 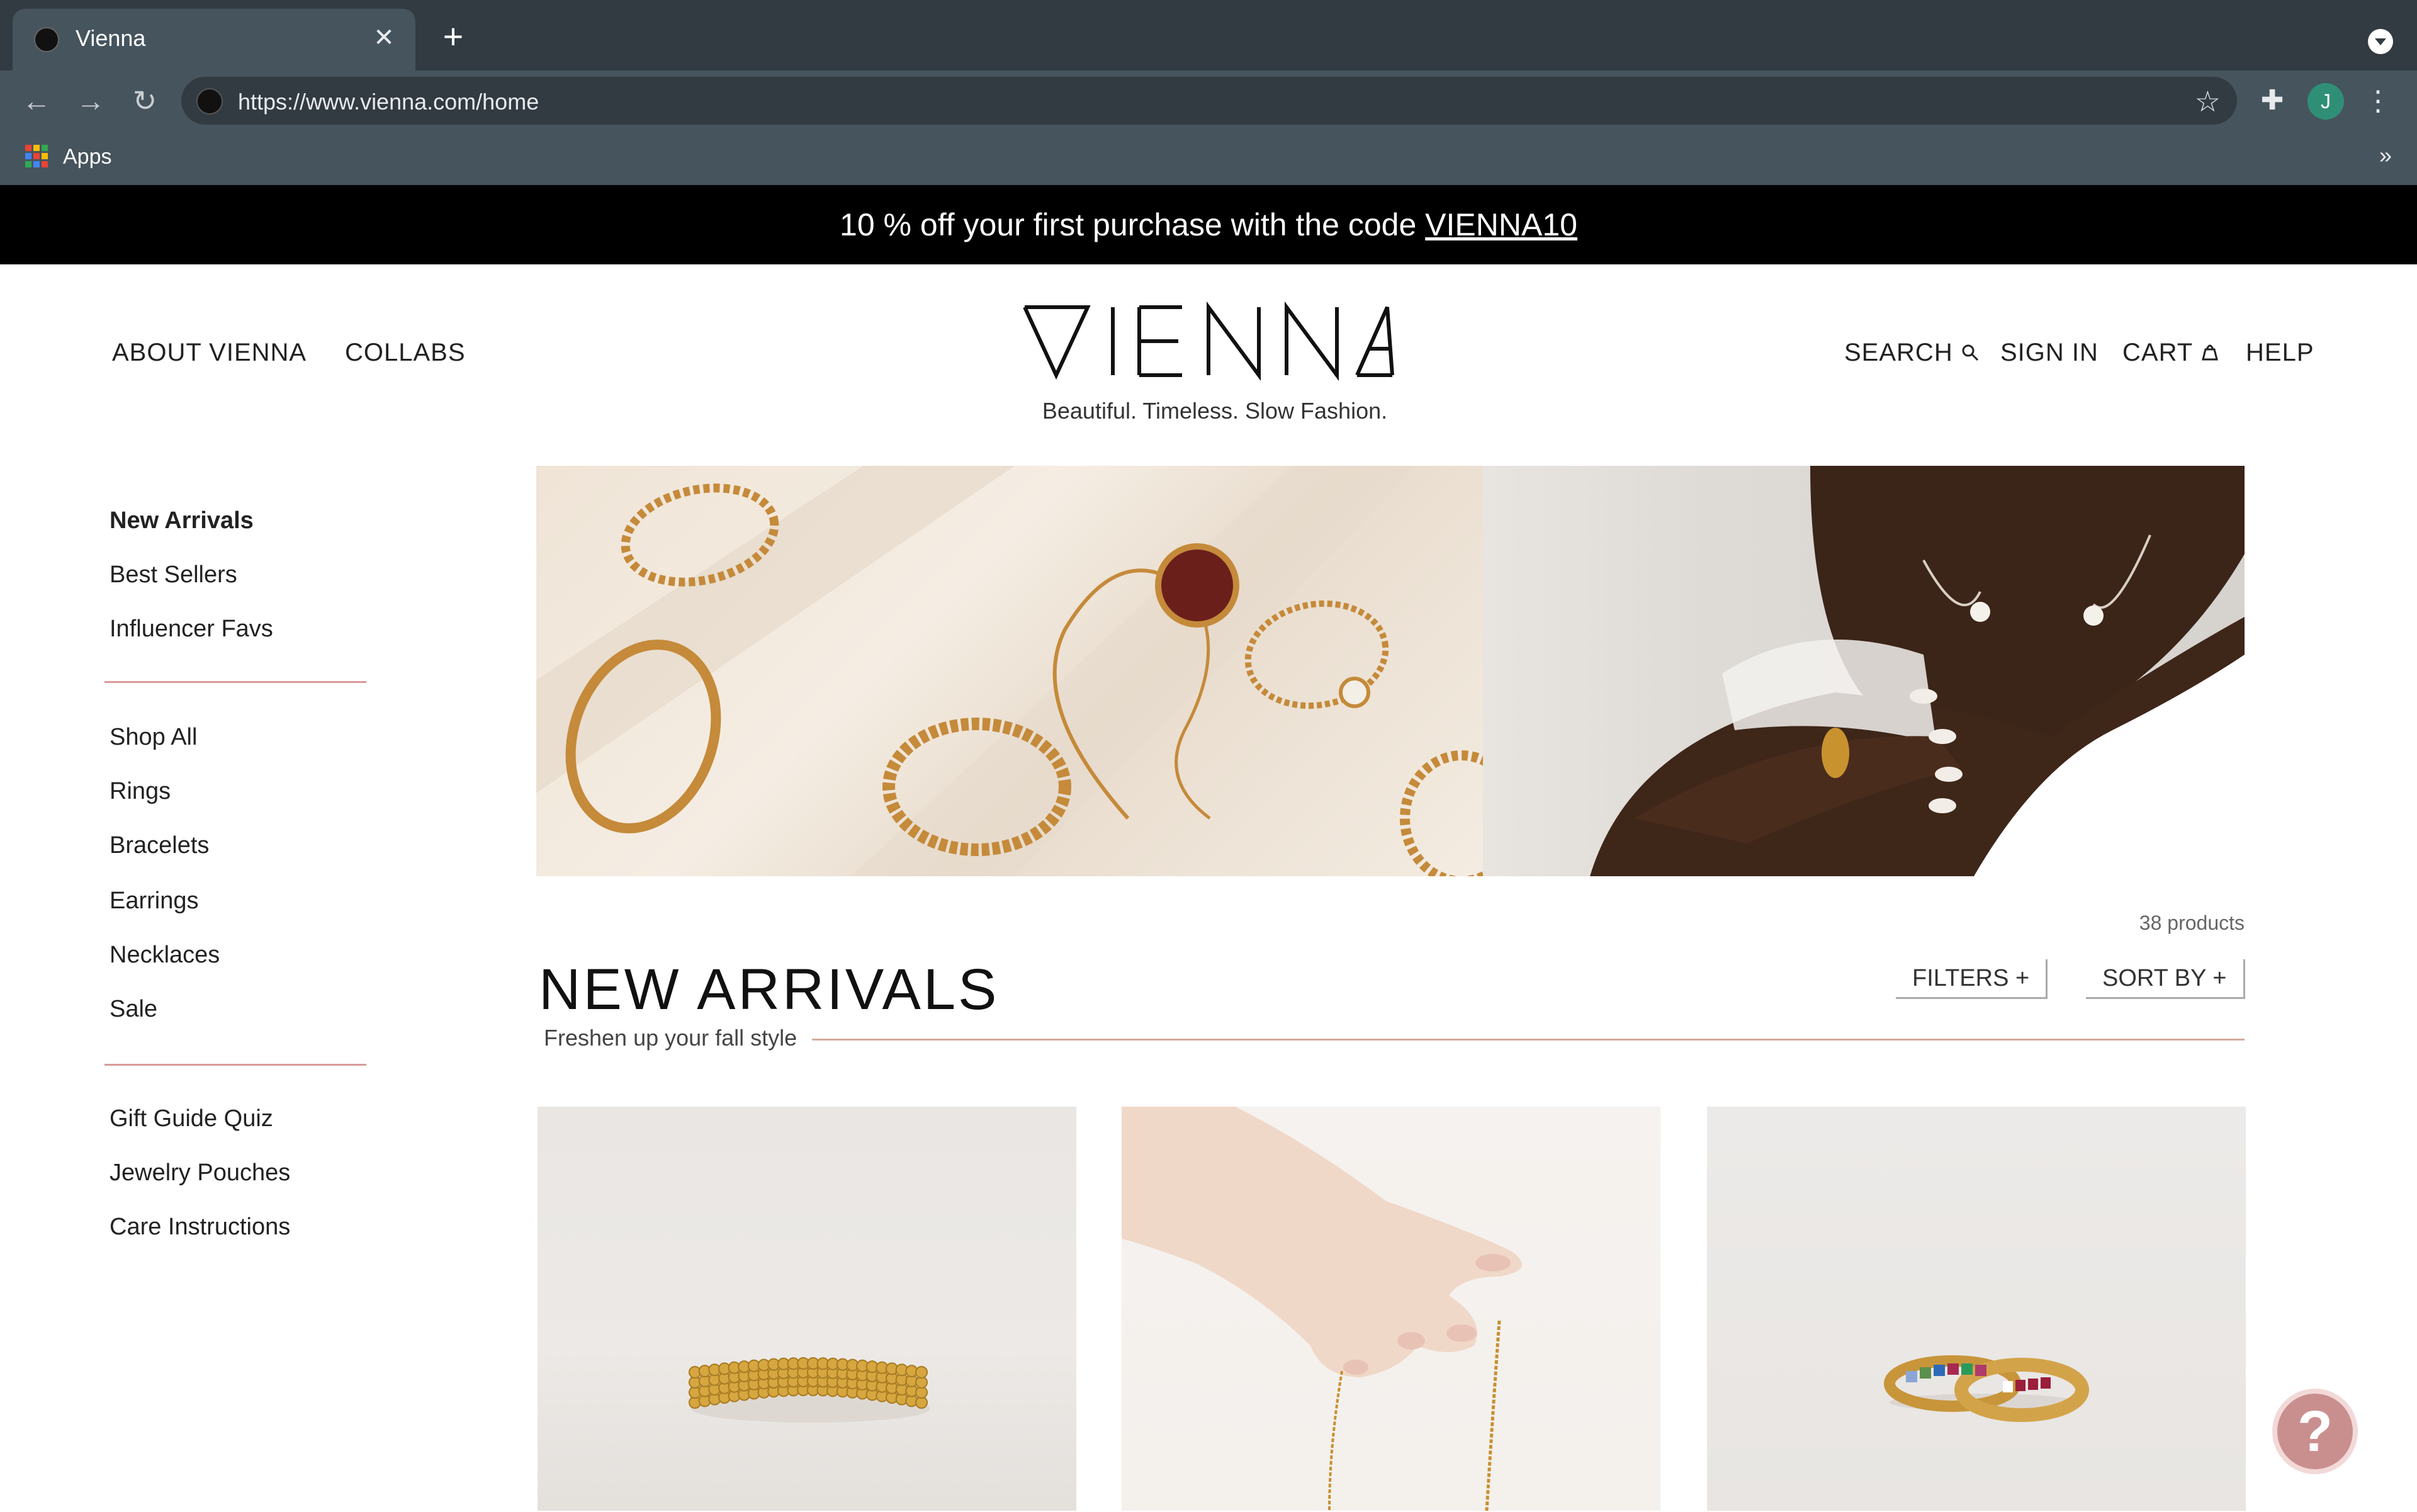 I want to click on sidebar-item-earrings: Earrings, so click(x=154, y=901).